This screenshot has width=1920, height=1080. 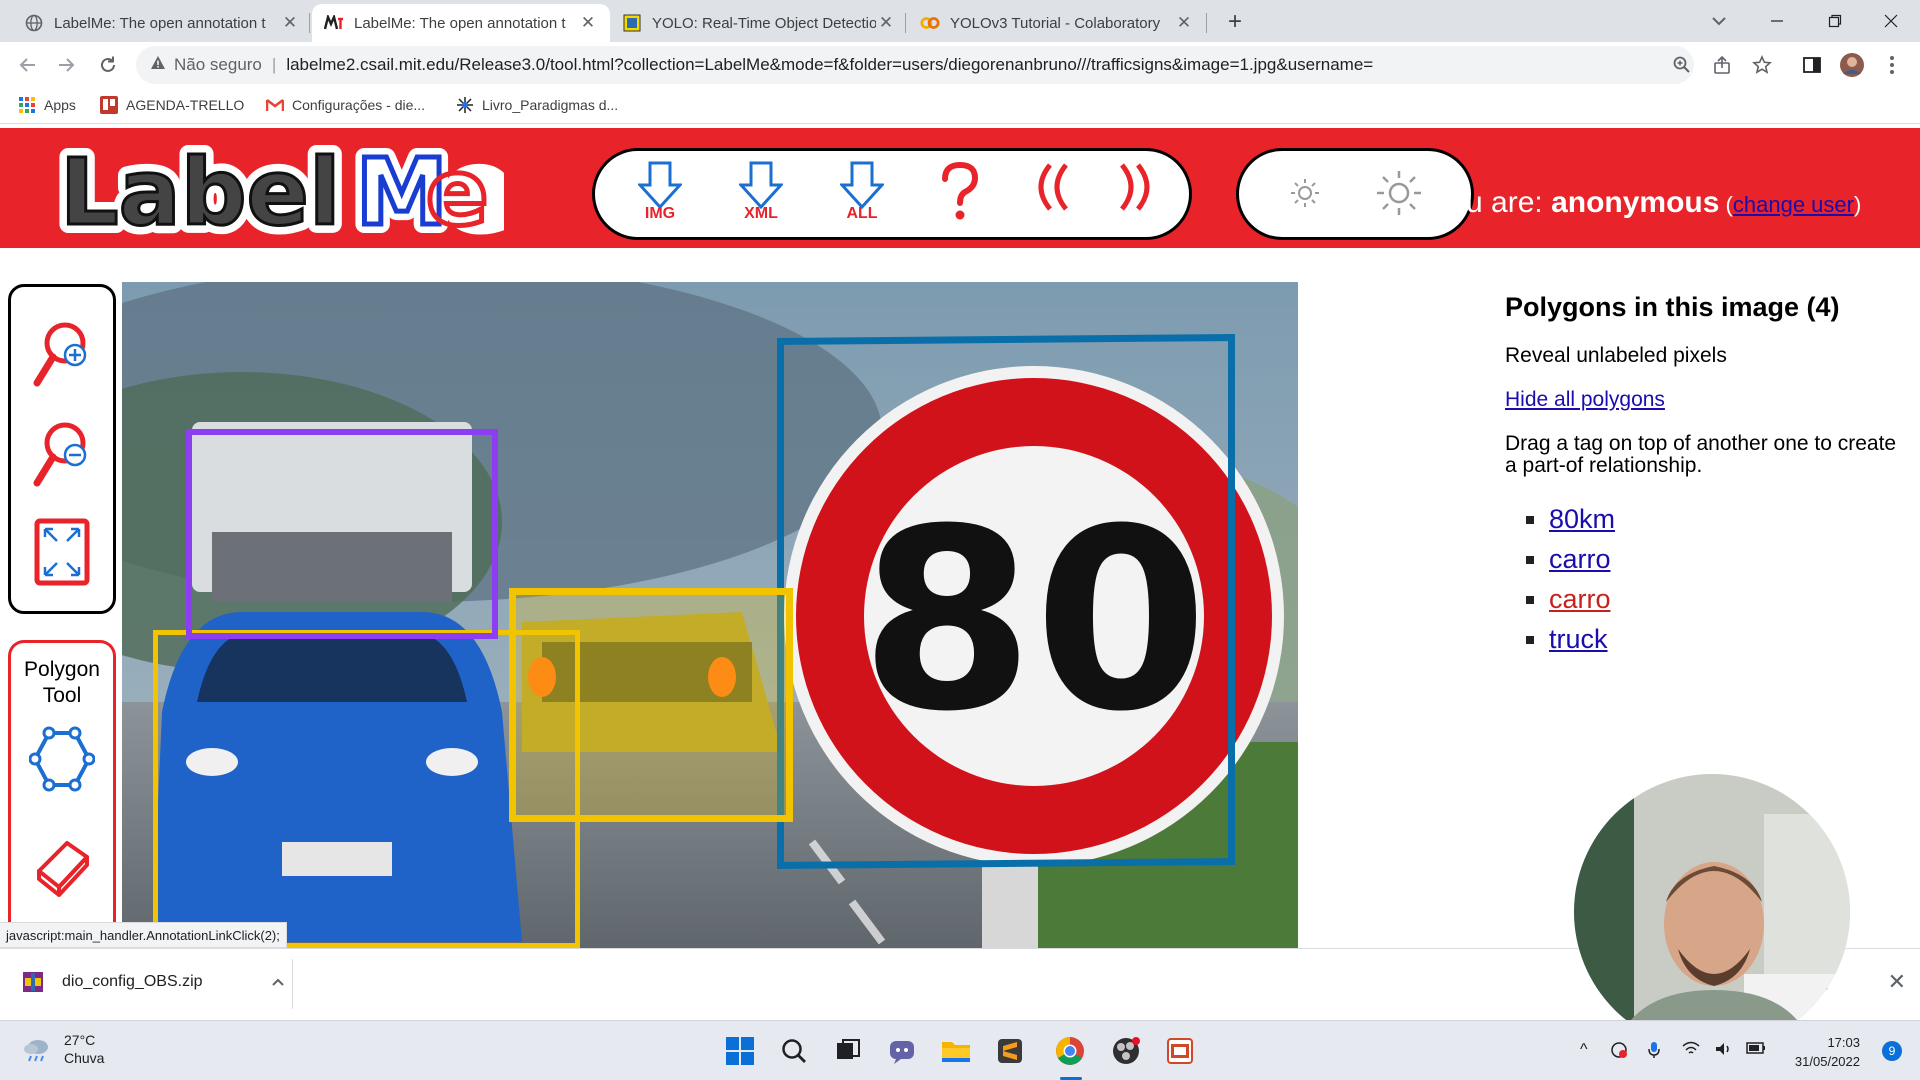 What do you see at coordinates (84, 1058) in the screenshot?
I see `weather-condition: Chuva` at bounding box center [84, 1058].